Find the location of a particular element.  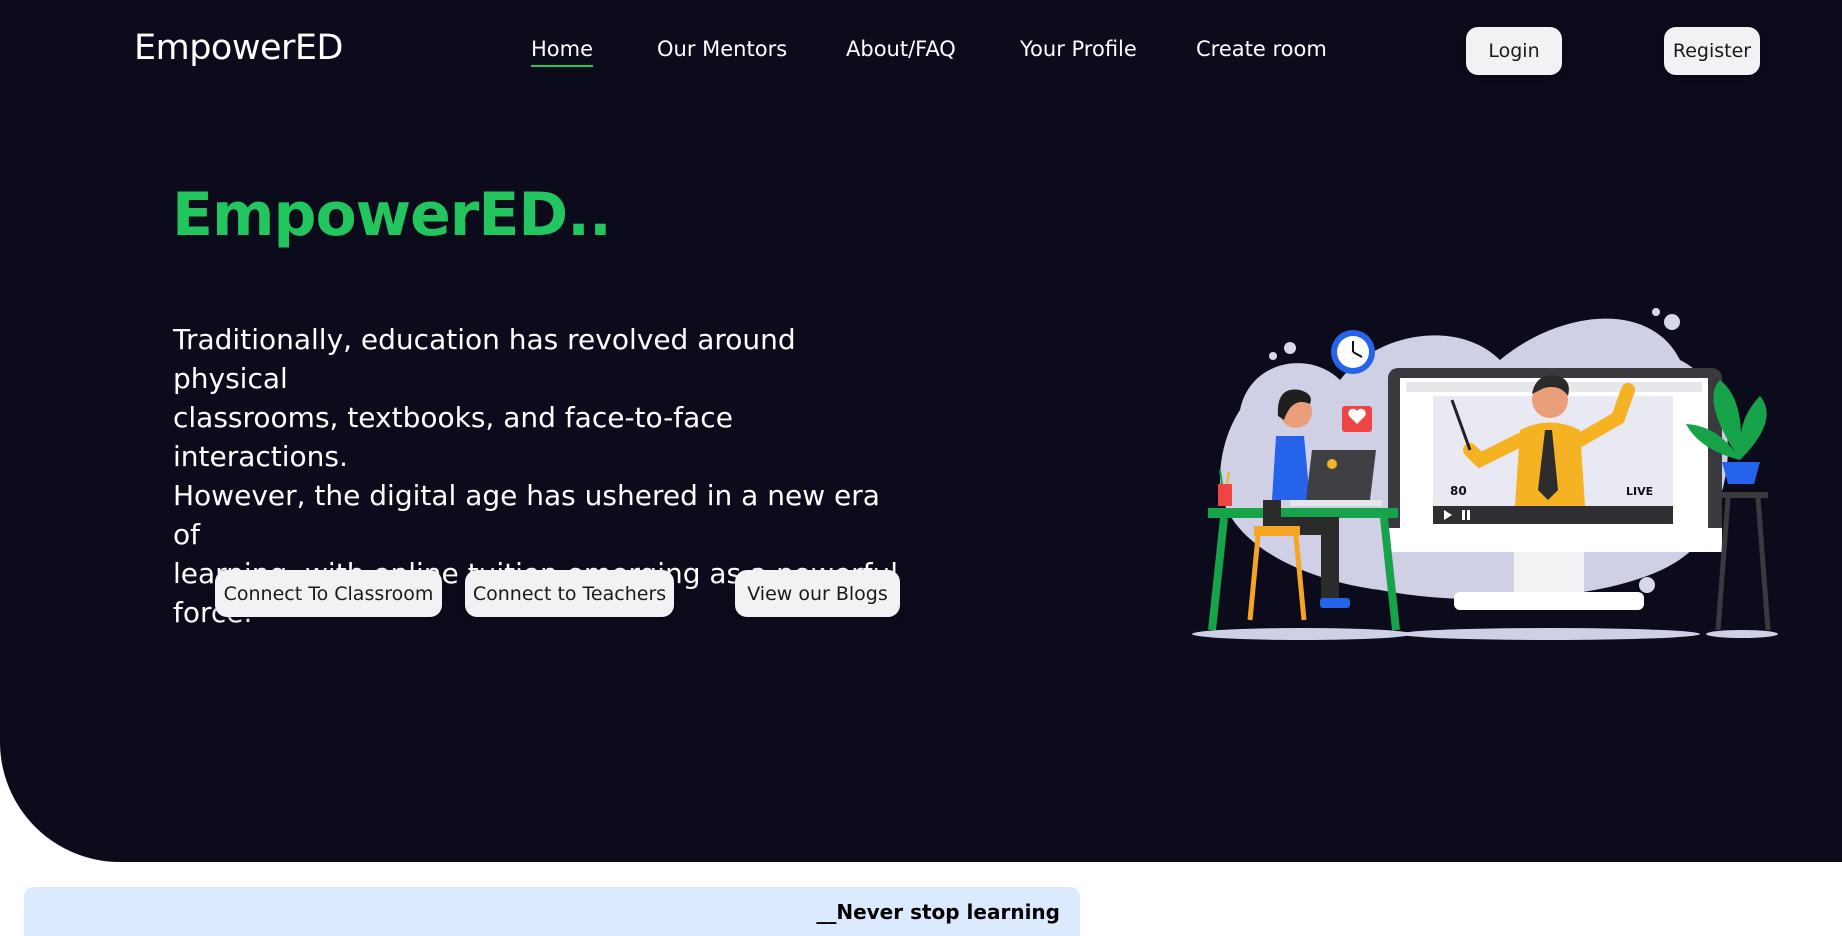

connect-to-classroom-button: Connect To Classroom is located at coordinates (328, 593).